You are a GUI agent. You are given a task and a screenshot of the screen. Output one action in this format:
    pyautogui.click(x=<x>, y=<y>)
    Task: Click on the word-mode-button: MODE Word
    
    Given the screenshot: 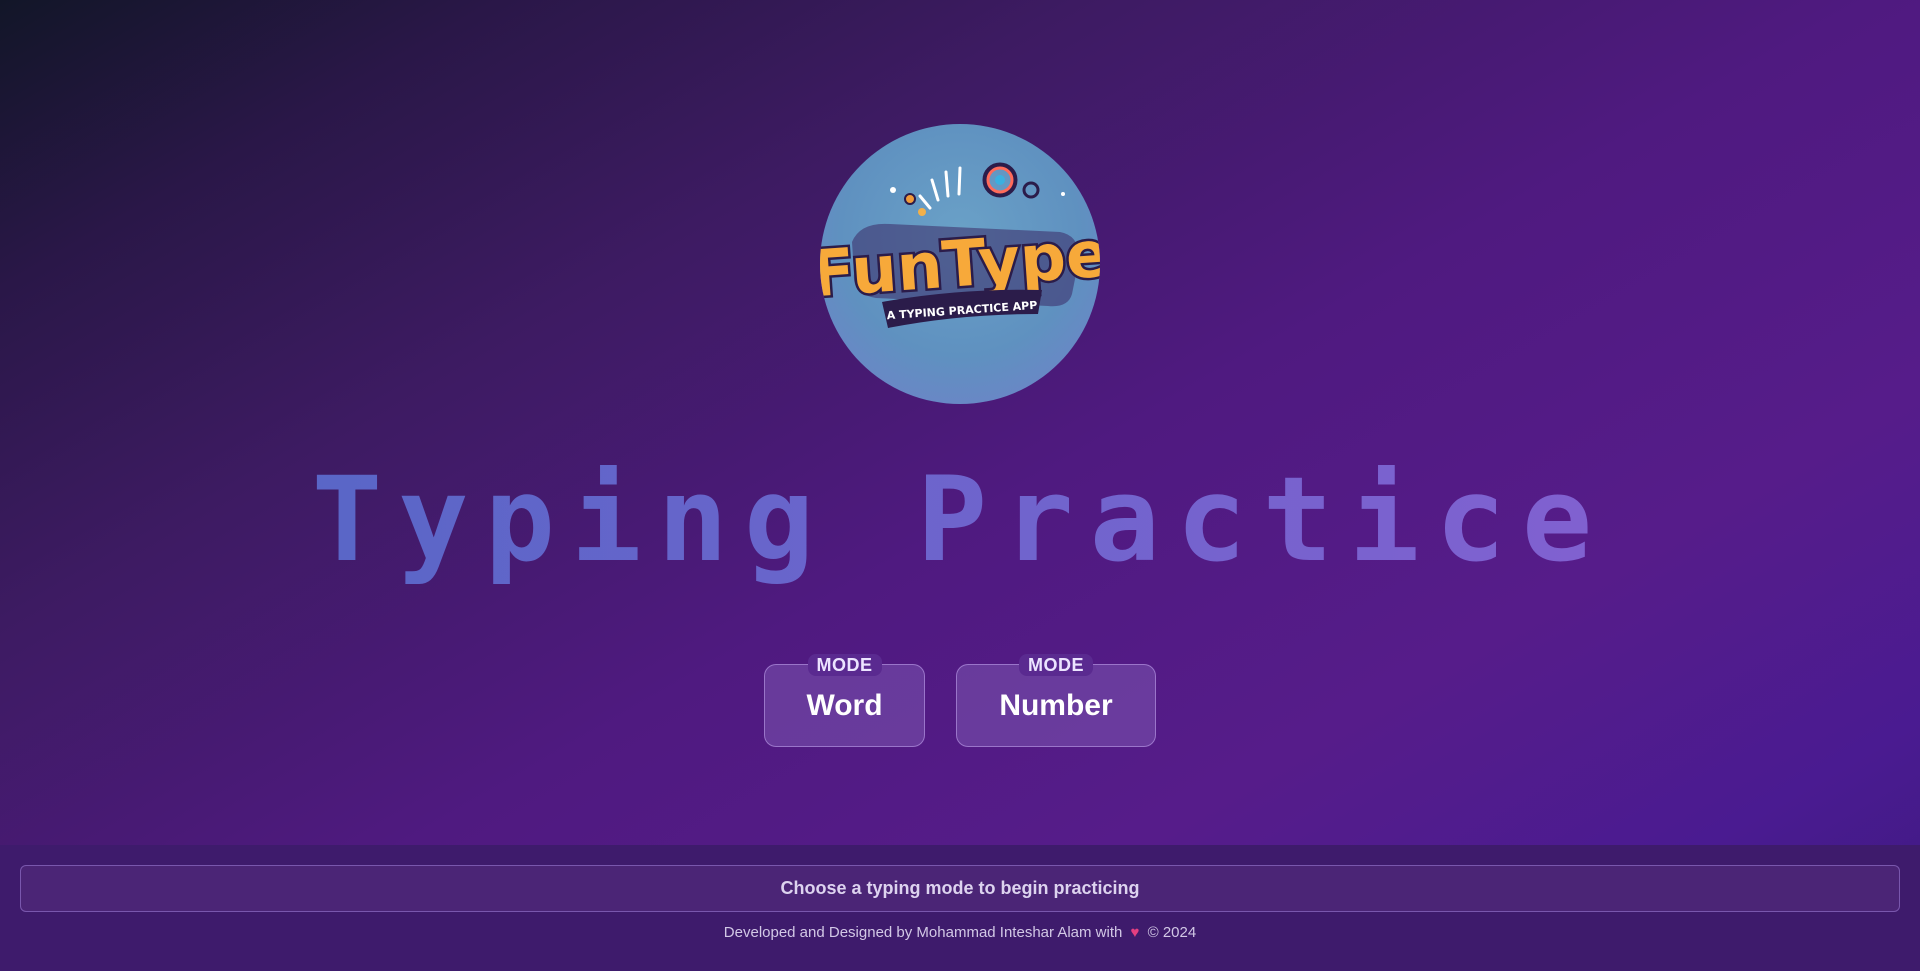 What is the action you would take?
    pyautogui.click(x=844, y=700)
    